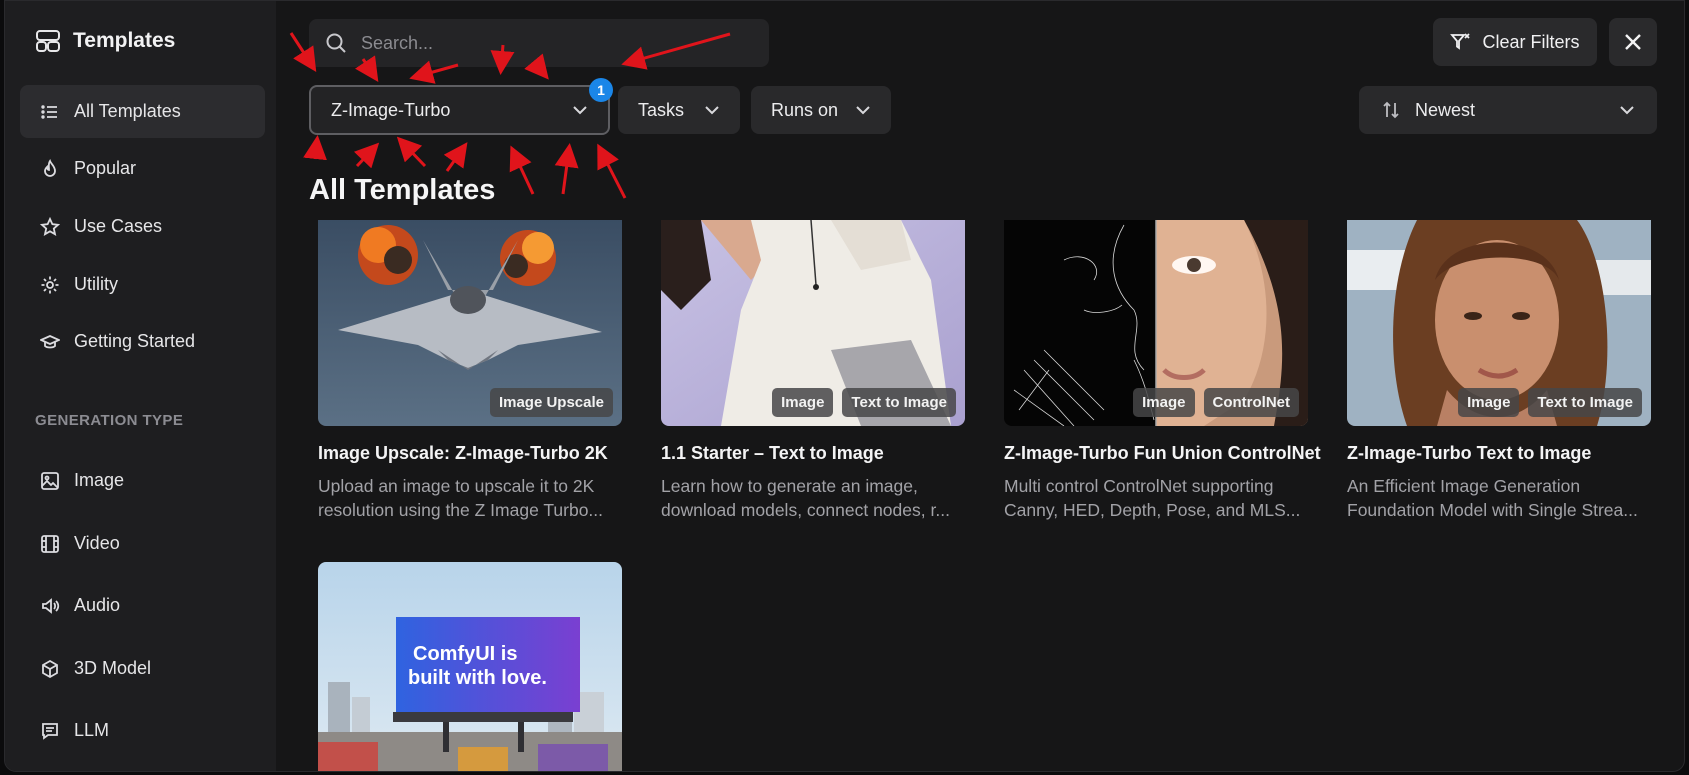 The image size is (1689, 775). I want to click on chat-icon, so click(50, 731).